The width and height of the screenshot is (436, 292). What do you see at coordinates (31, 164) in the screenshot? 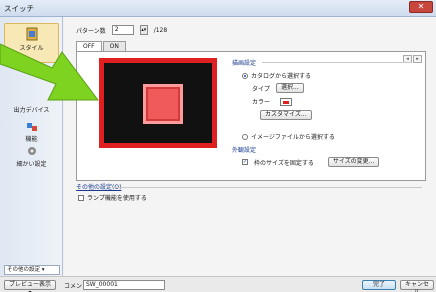
I see `sidebar-item-label: 細かい設定` at bounding box center [31, 164].